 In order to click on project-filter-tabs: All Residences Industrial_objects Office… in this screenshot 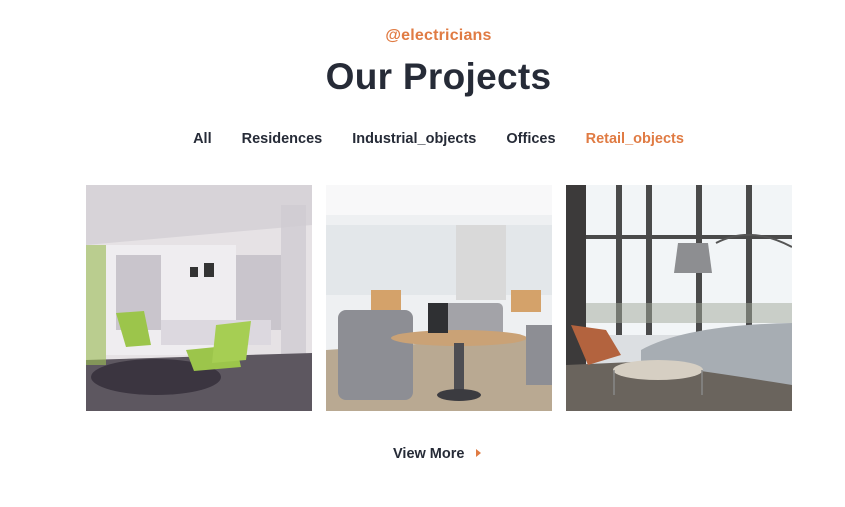, I will do `click(422, 139)`.